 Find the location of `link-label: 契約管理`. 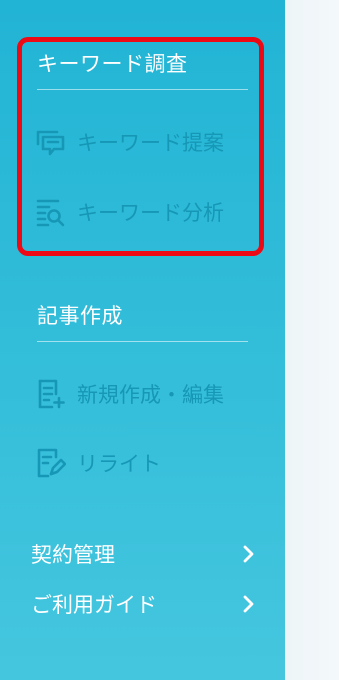

link-label: 契約管理 is located at coordinates (73, 555).